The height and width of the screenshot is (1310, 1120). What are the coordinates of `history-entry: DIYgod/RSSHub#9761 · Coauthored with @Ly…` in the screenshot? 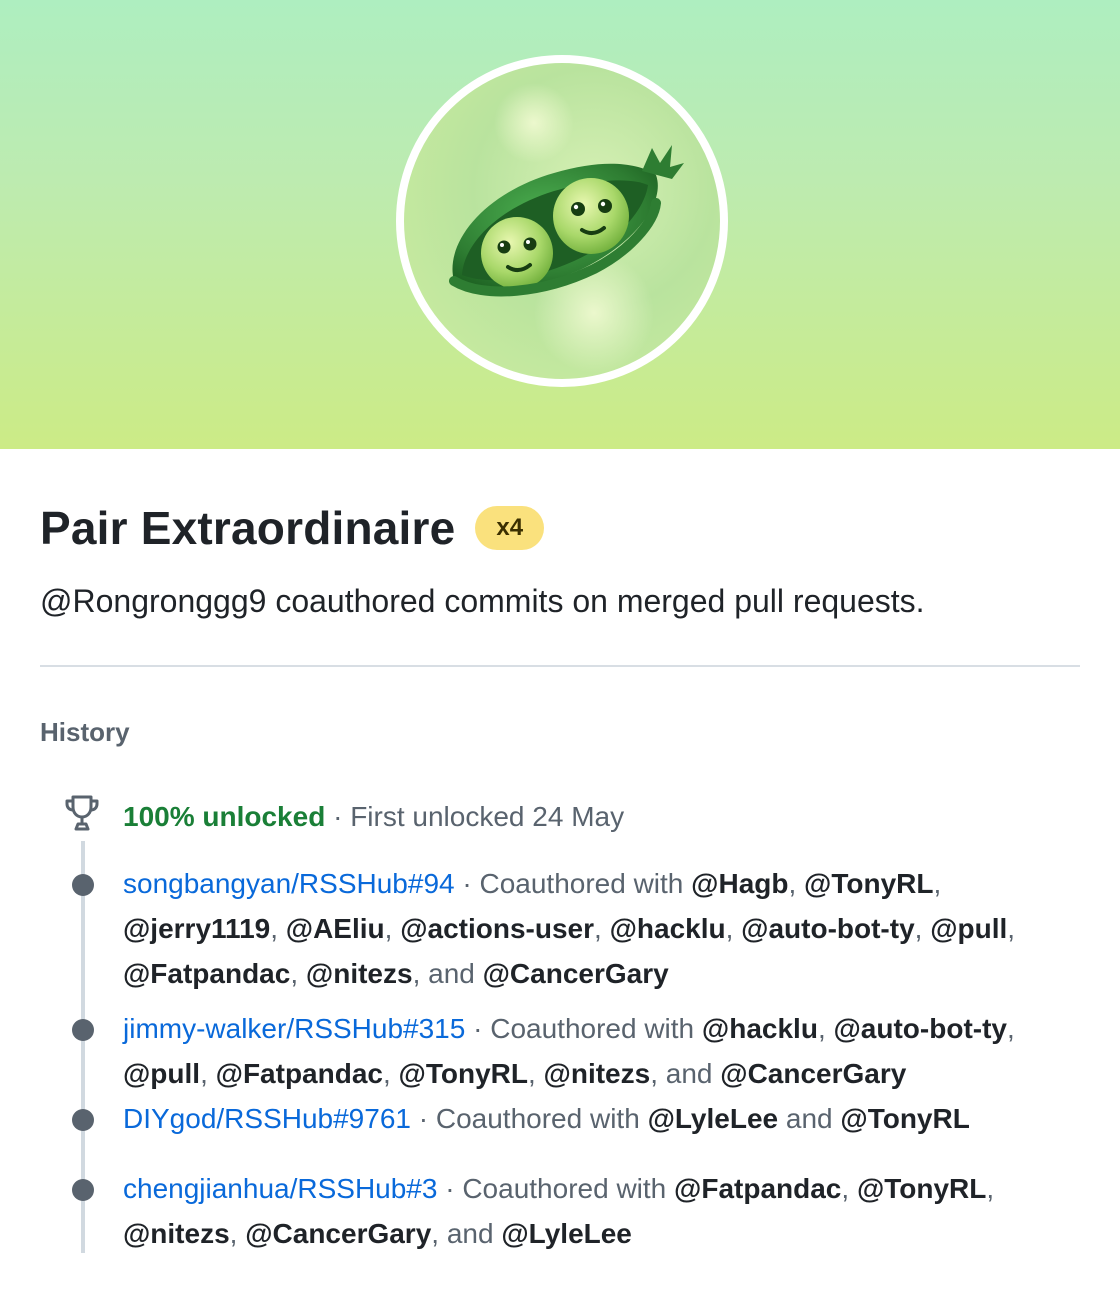 It's located at (603, 1118).